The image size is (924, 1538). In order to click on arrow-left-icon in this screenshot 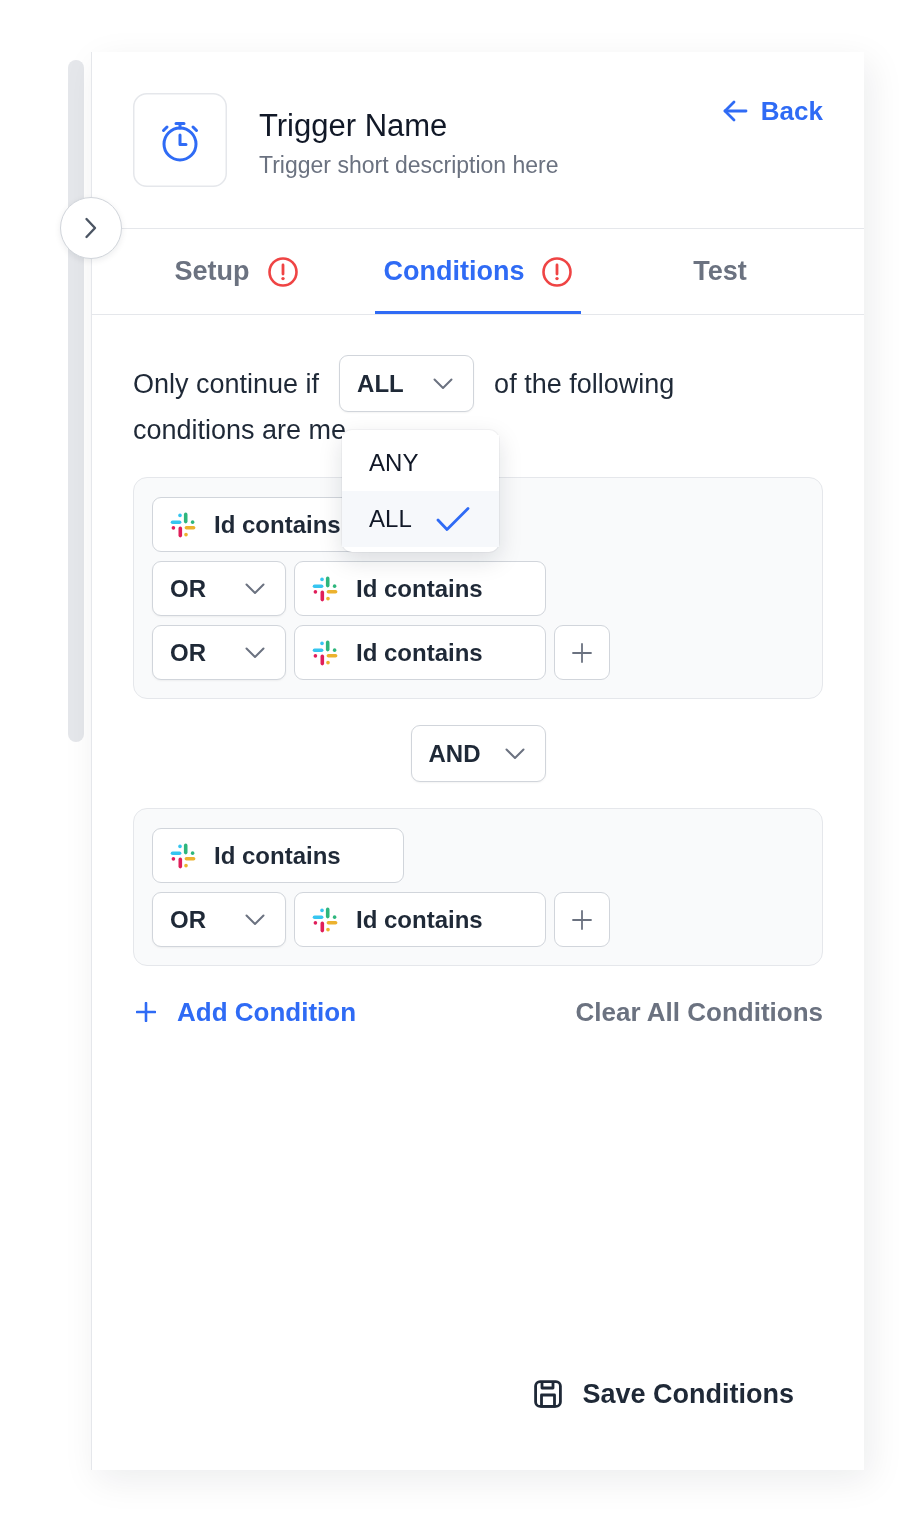, I will do `click(734, 111)`.